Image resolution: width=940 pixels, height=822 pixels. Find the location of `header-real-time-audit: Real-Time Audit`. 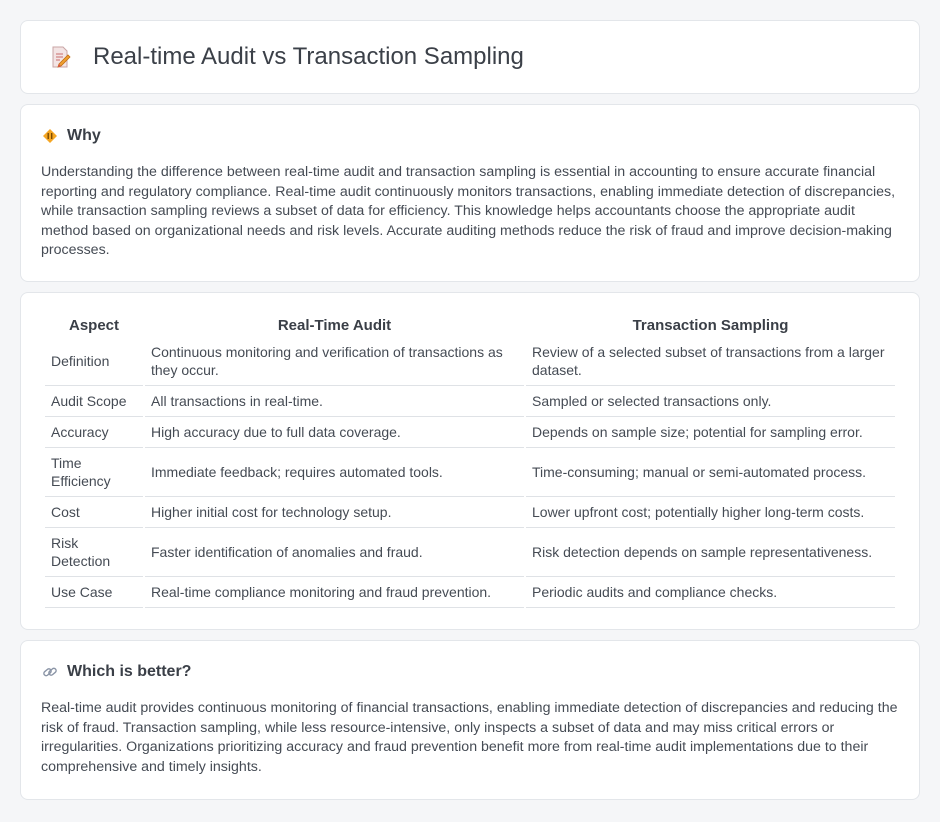

header-real-time-audit: Real-Time Audit is located at coordinates (334, 325).